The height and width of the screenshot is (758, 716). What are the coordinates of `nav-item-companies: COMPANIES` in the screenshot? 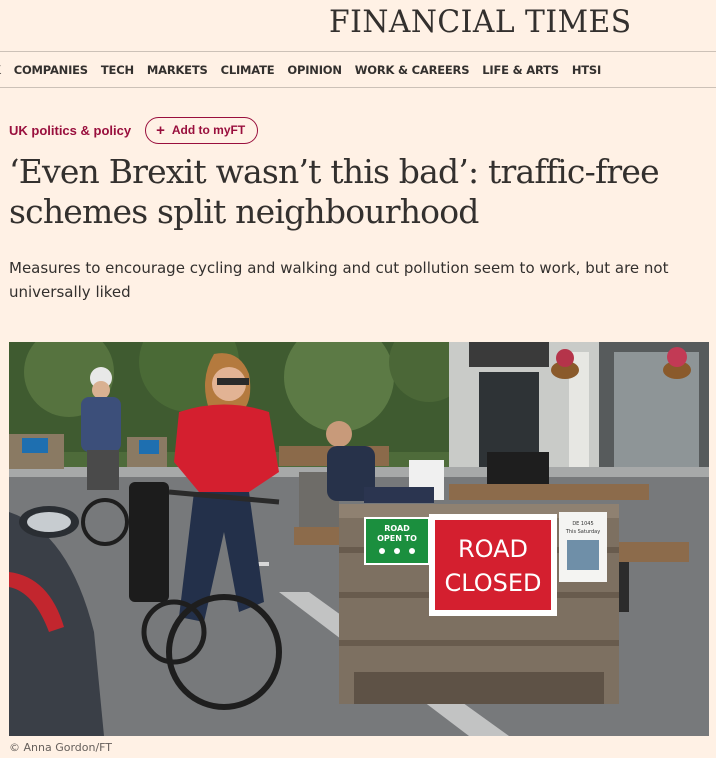 It's located at (51, 70).